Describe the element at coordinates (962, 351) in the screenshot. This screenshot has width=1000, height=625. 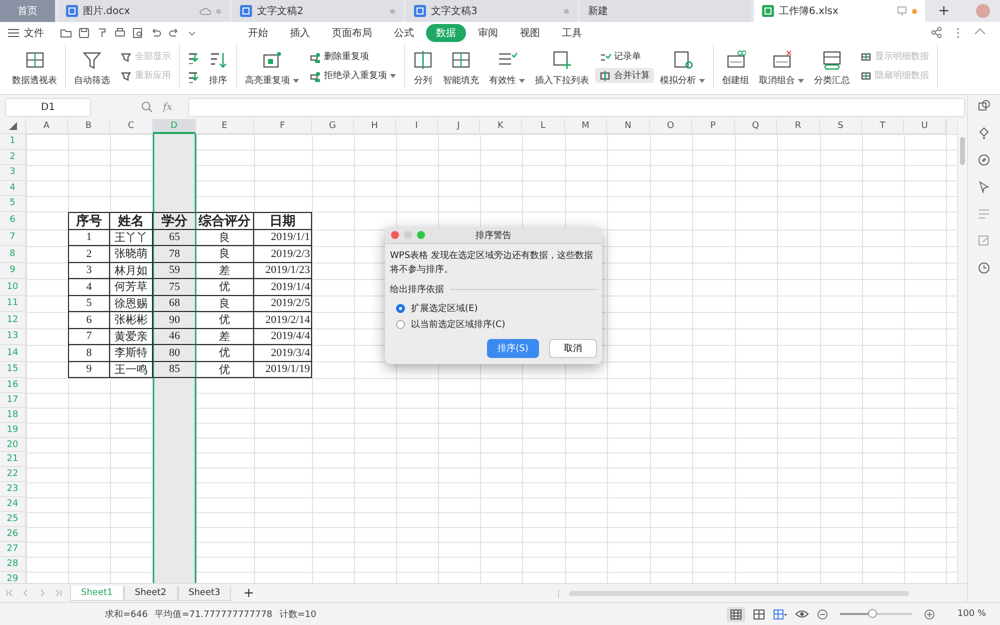
I see `vertical-scrollbar` at that location.